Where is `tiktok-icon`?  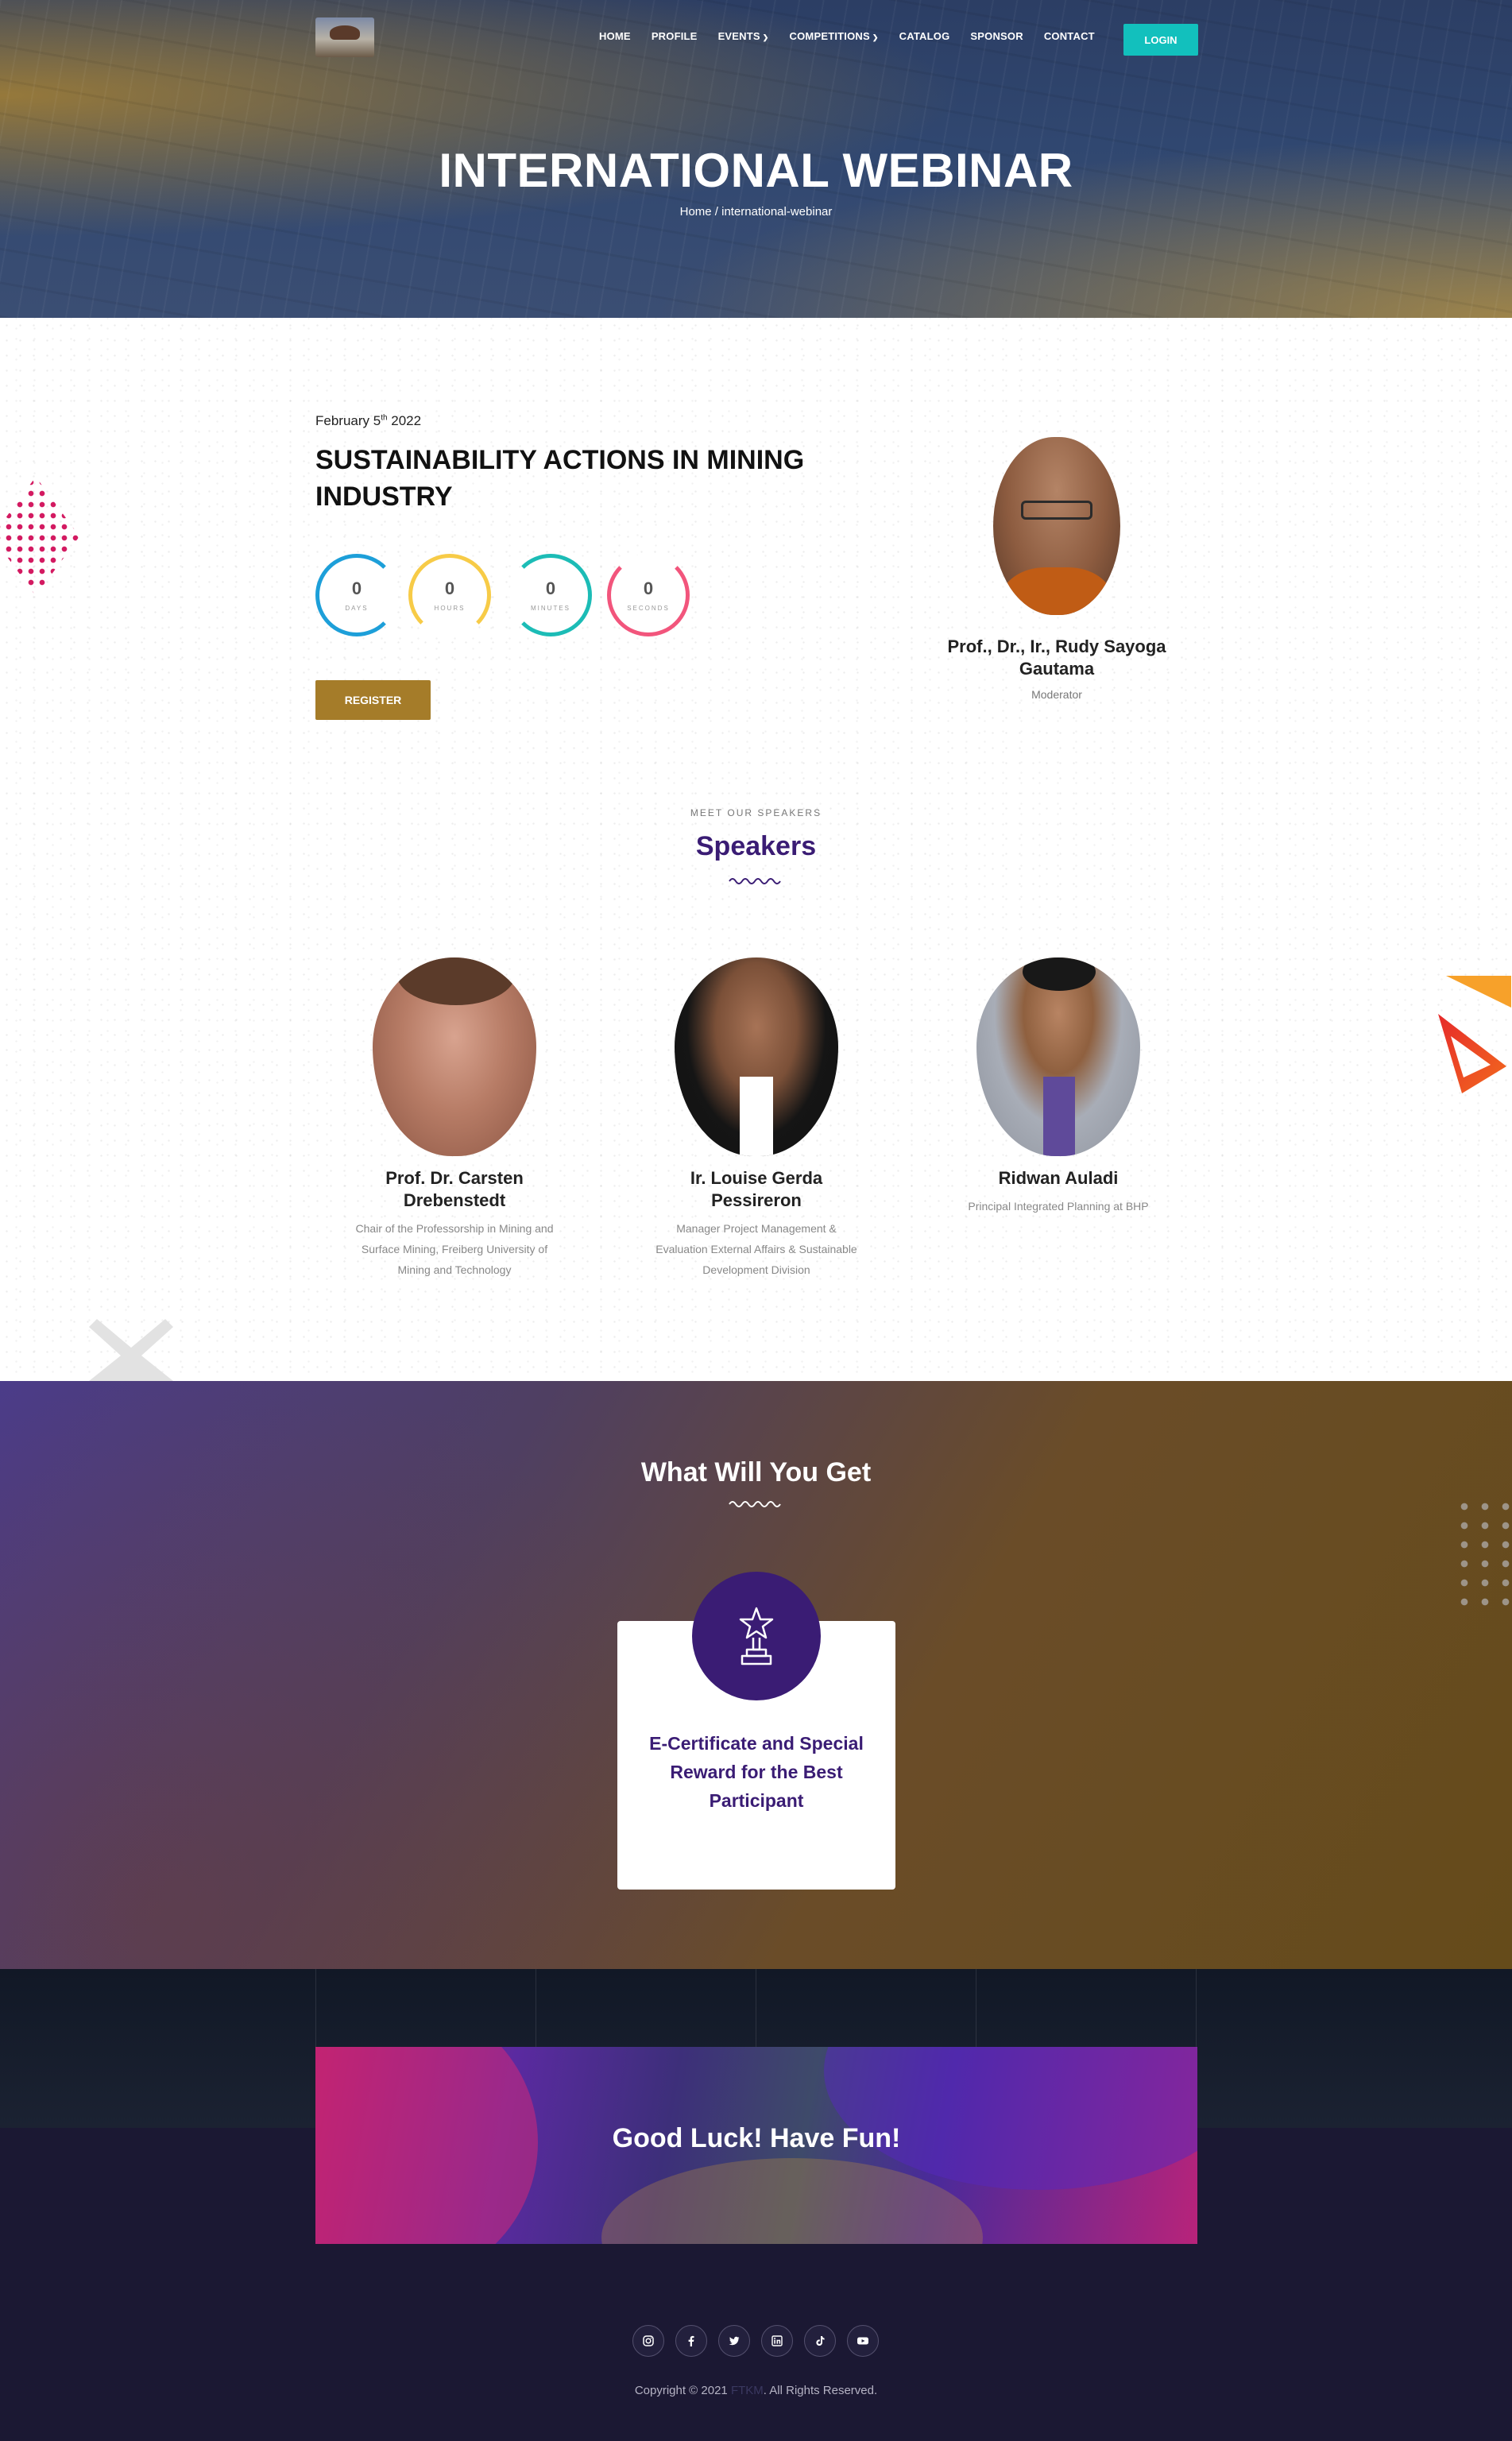 tiktok-icon is located at coordinates (820, 2341).